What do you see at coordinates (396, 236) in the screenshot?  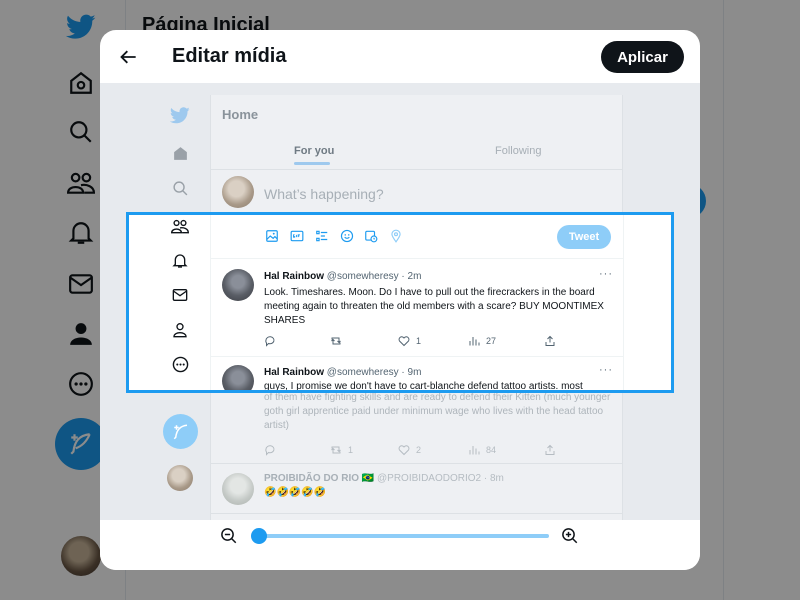 I see `location-icon` at bounding box center [396, 236].